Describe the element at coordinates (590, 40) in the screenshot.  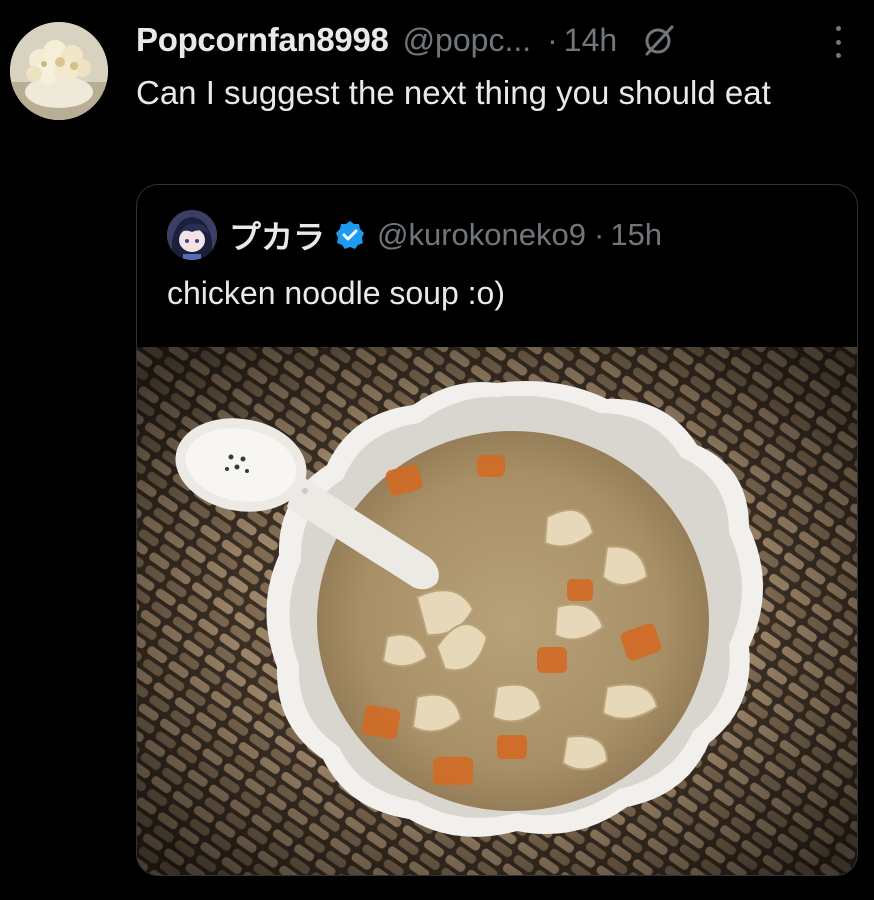
I see `timestamp: 14h` at that location.